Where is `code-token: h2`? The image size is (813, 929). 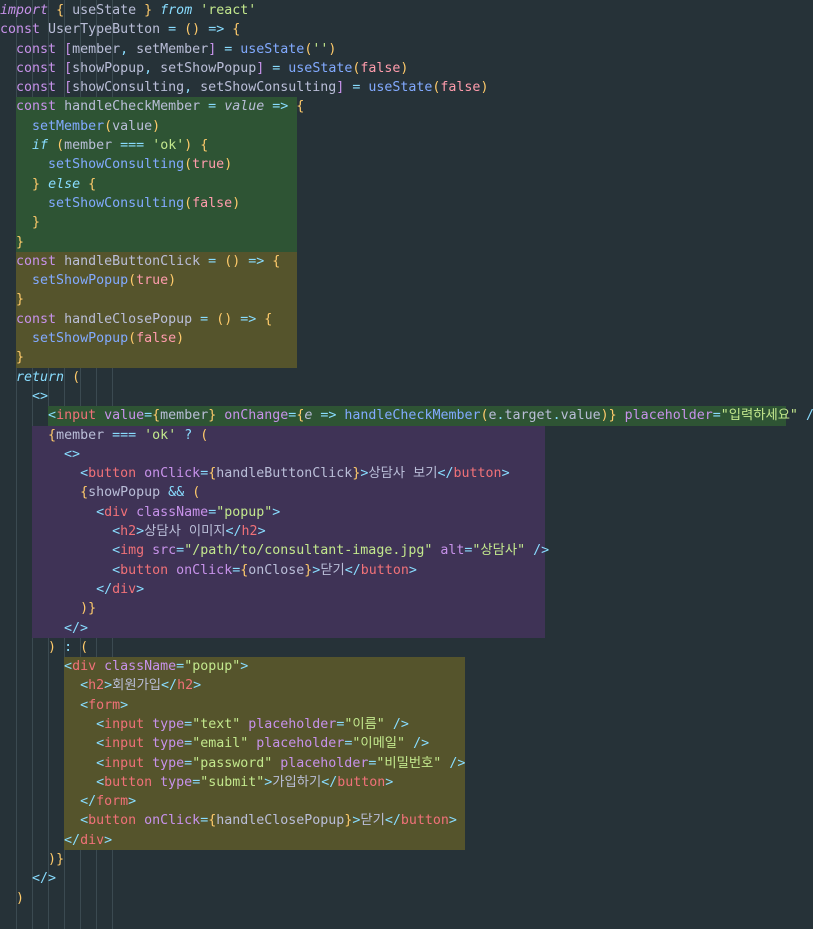 code-token: h2 is located at coordinates (185, 686).